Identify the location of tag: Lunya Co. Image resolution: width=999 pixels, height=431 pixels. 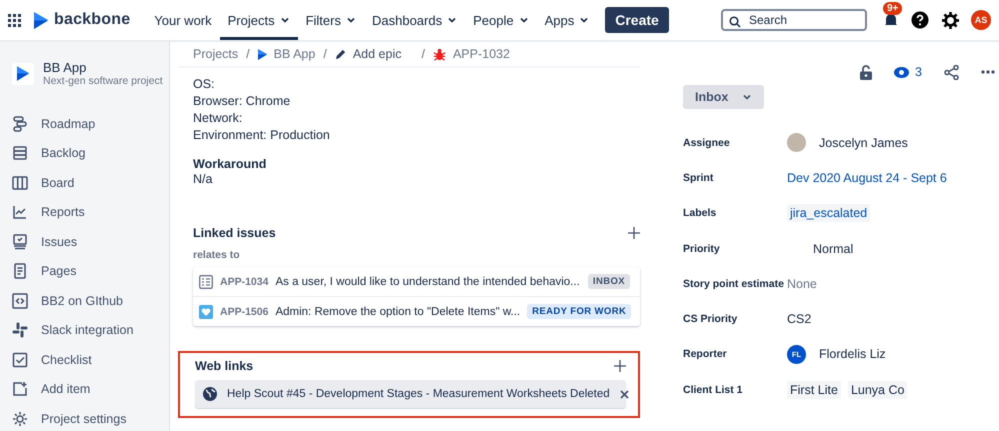
(878, 389).